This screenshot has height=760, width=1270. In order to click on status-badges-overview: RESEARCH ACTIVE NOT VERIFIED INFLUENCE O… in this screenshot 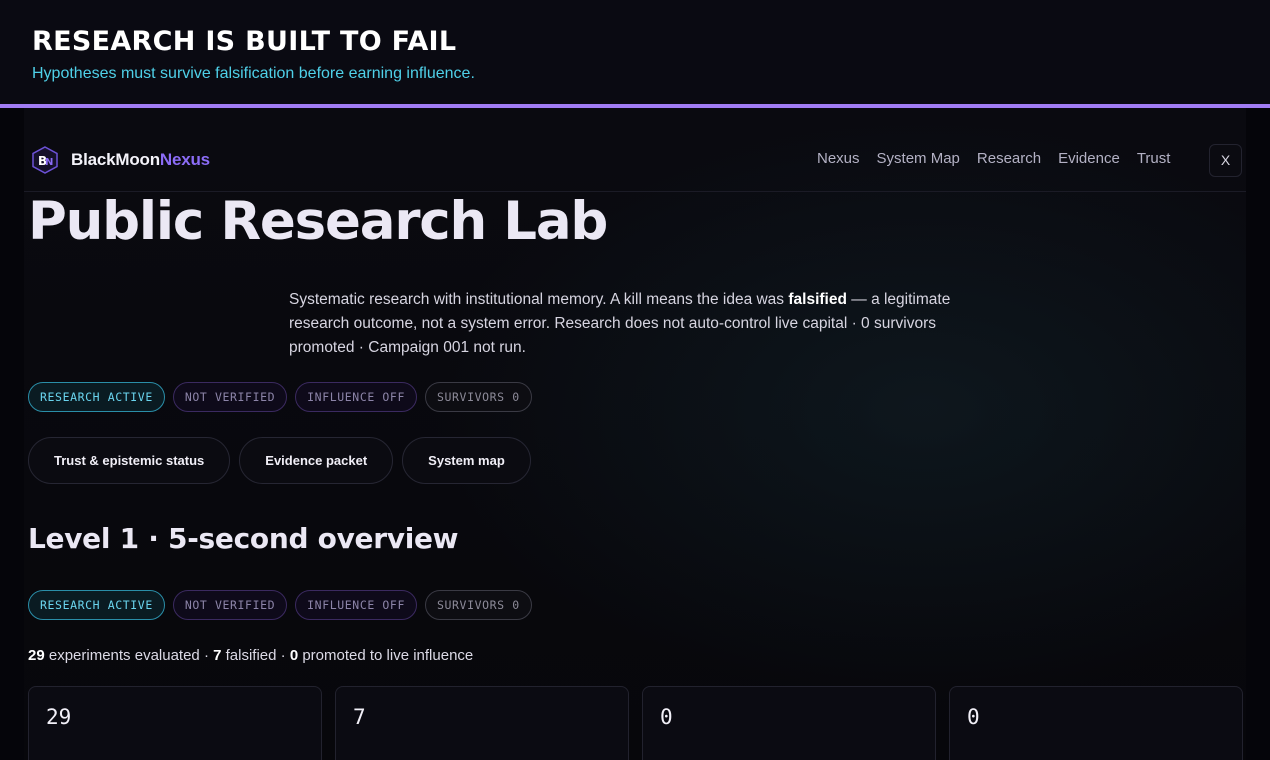, I will do `click(280, 605)`.